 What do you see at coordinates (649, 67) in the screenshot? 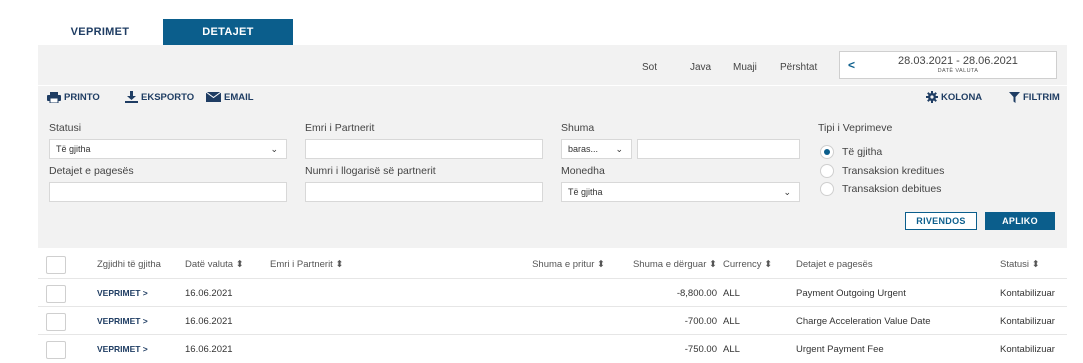
I see `period-today: Sot` at bounding box center [649, 67].